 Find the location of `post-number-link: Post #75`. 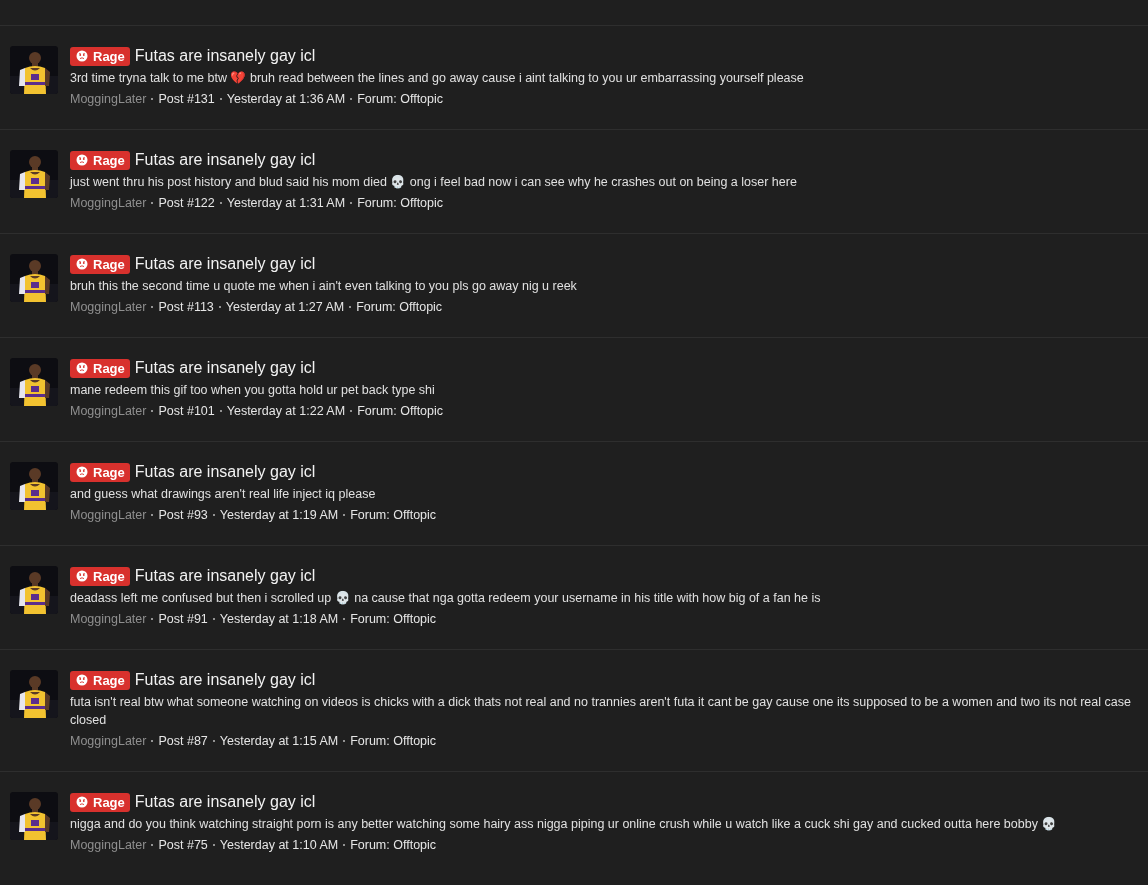

post-number-link: Post #75 is located at coordinates (183, 845).